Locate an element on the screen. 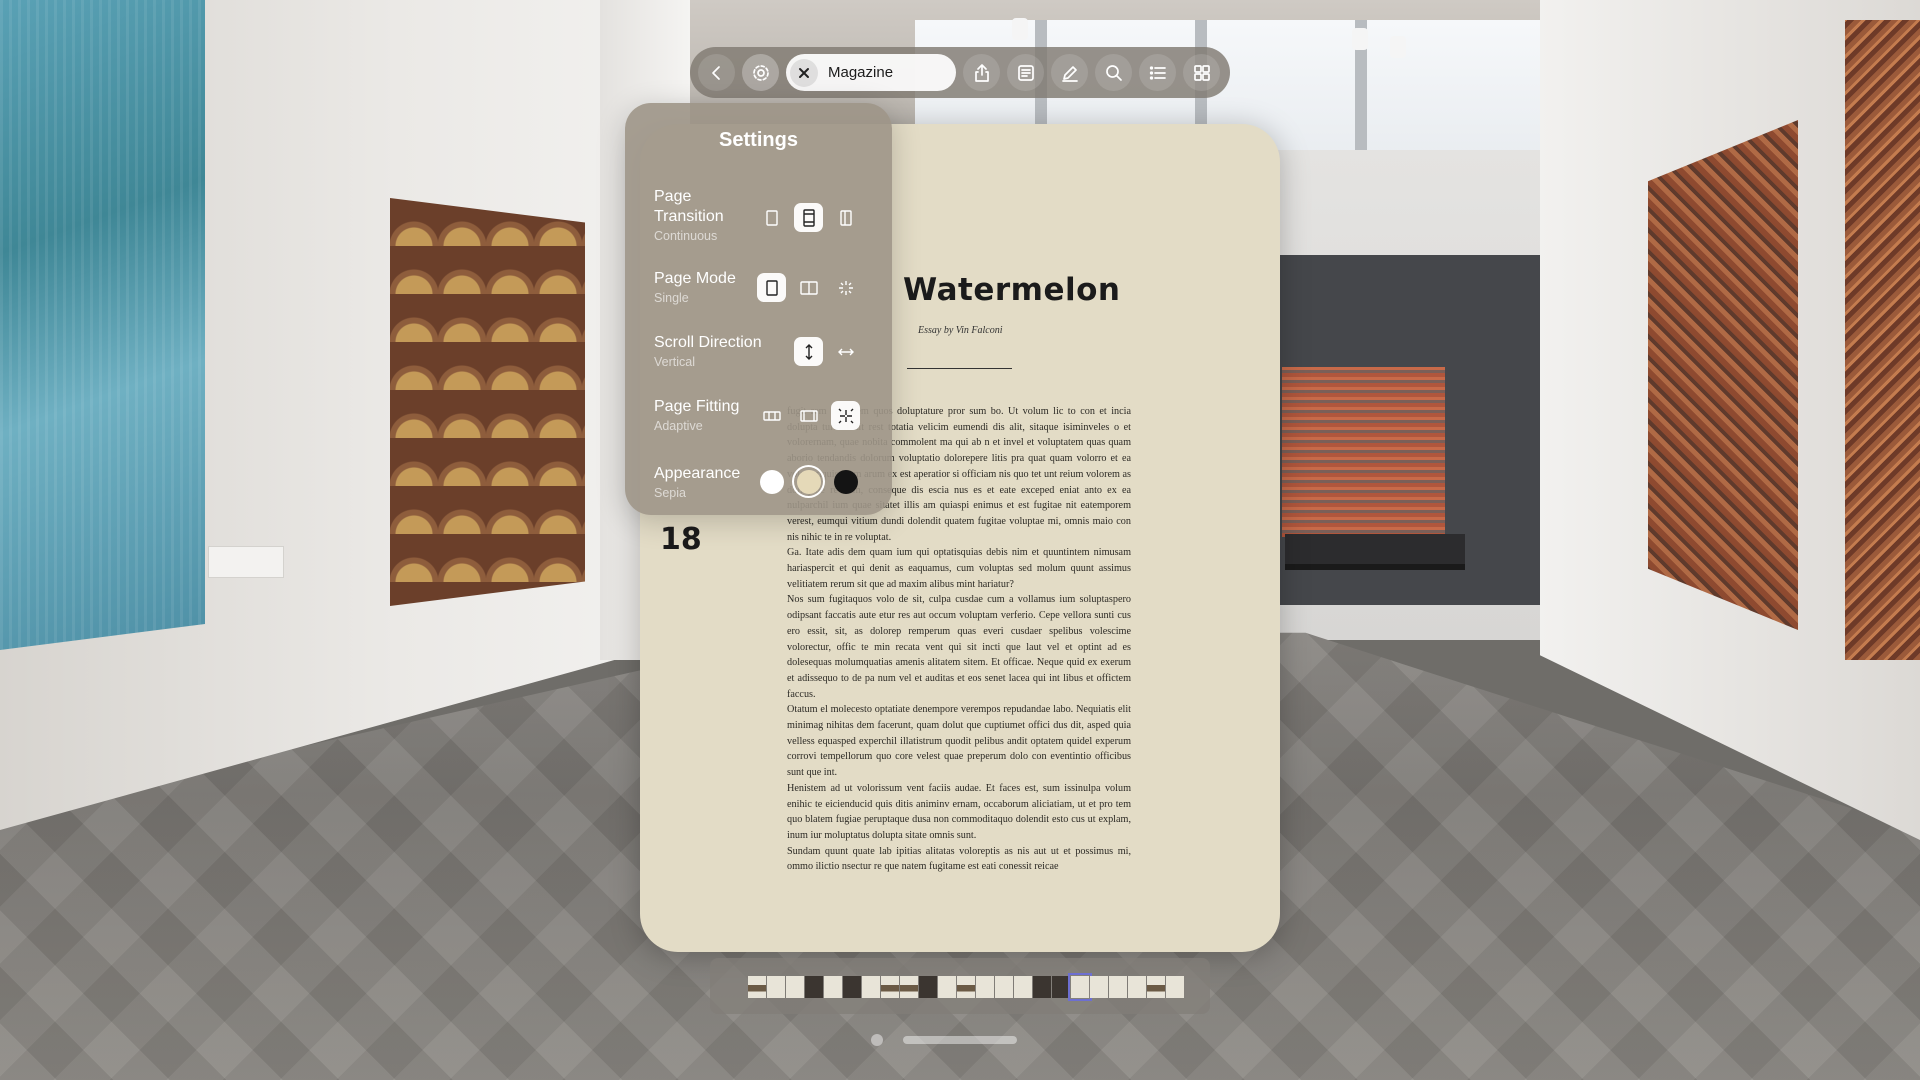 Image resolution: width=1920 pixels, height=1080 pixels. window-grabber-bar is located at coordinates (960, 1040).